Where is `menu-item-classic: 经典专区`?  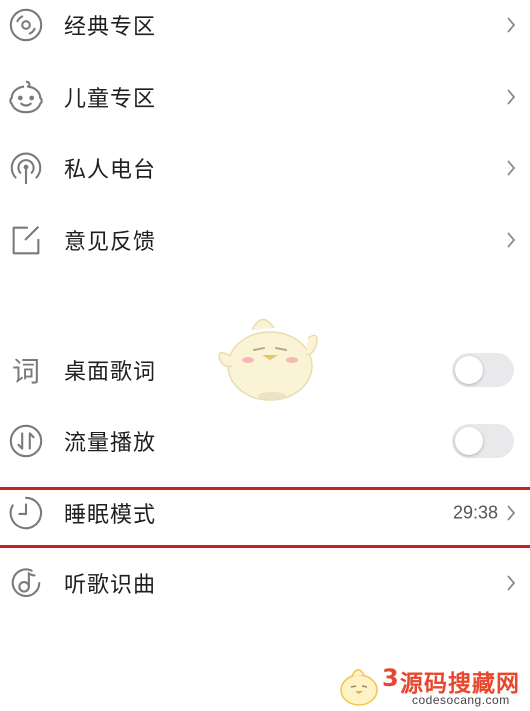 menu-item-classic: 经典专区 is located at coordinates (265, 30).